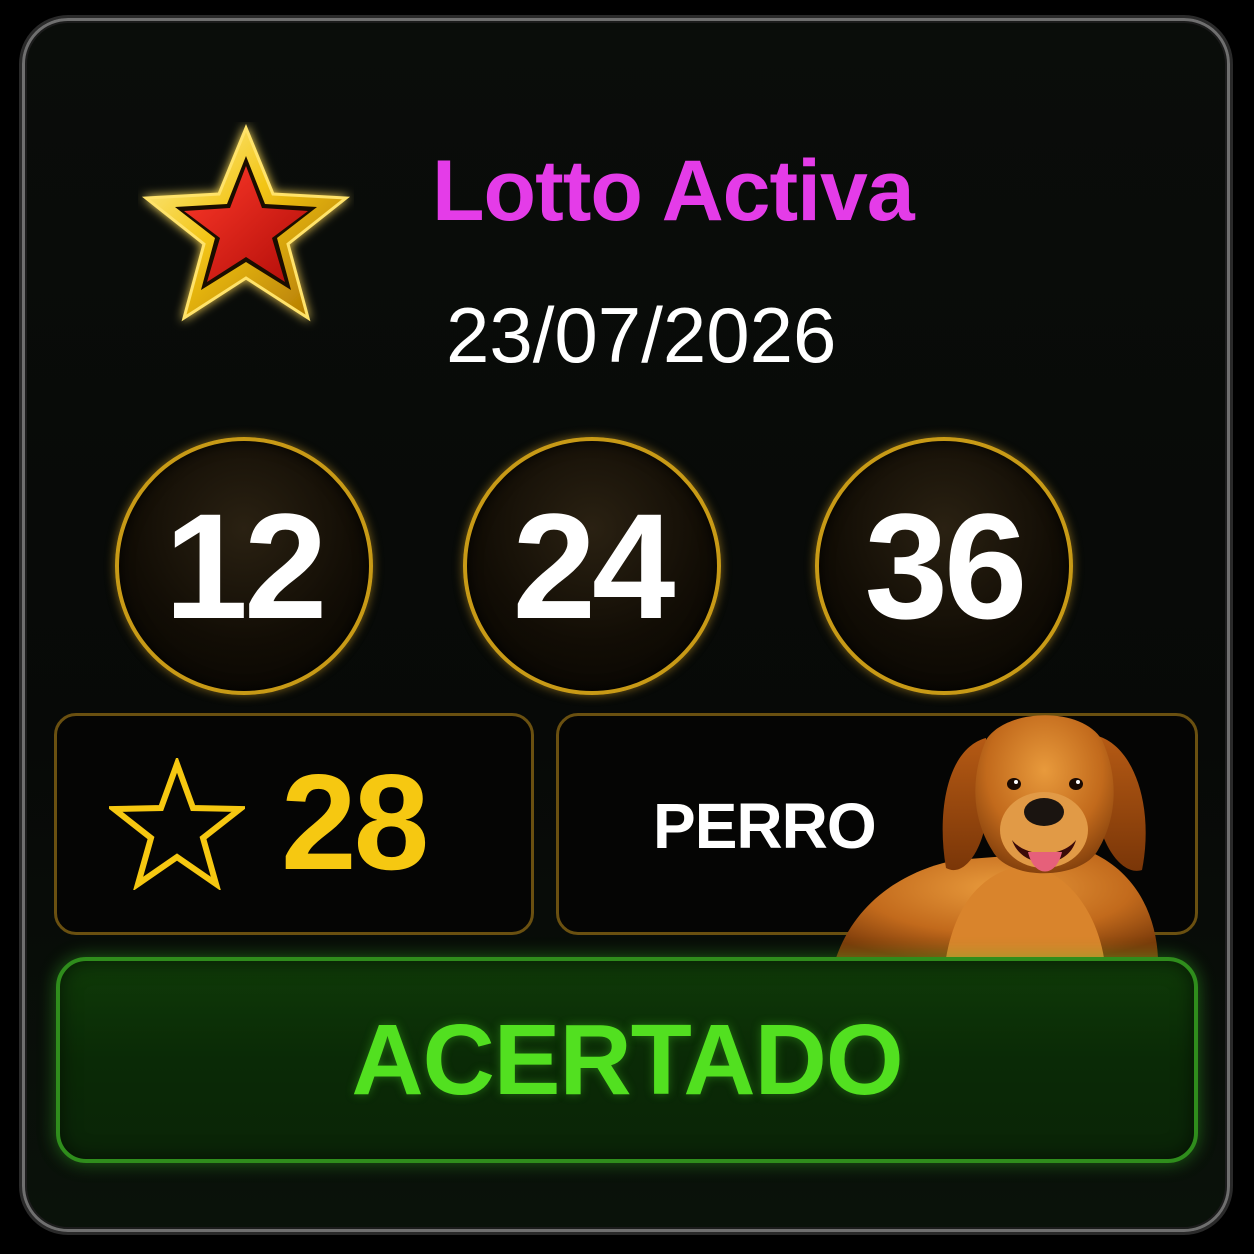 The width and height of the screenshot is (1254, 1254). I want to click on bonus-number-box: 28, so click(294, 824).